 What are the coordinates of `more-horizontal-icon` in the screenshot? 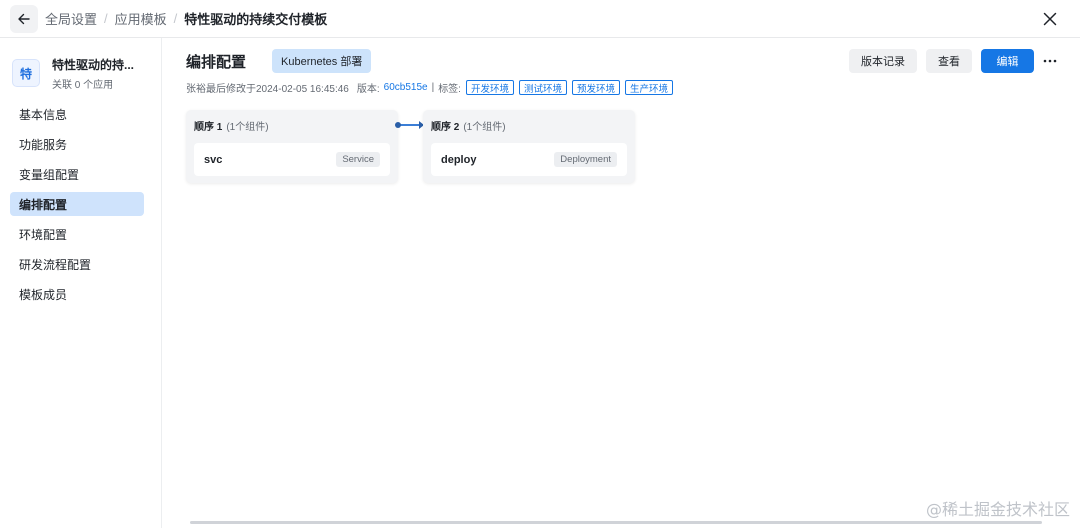 It's located at (1050, 61).